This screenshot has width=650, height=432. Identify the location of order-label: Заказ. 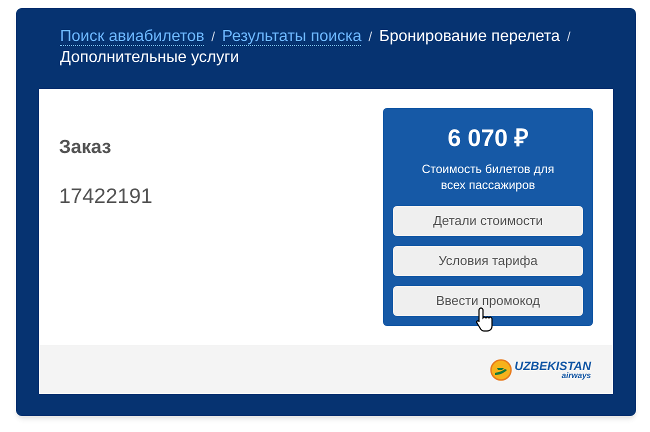
(85, 148).